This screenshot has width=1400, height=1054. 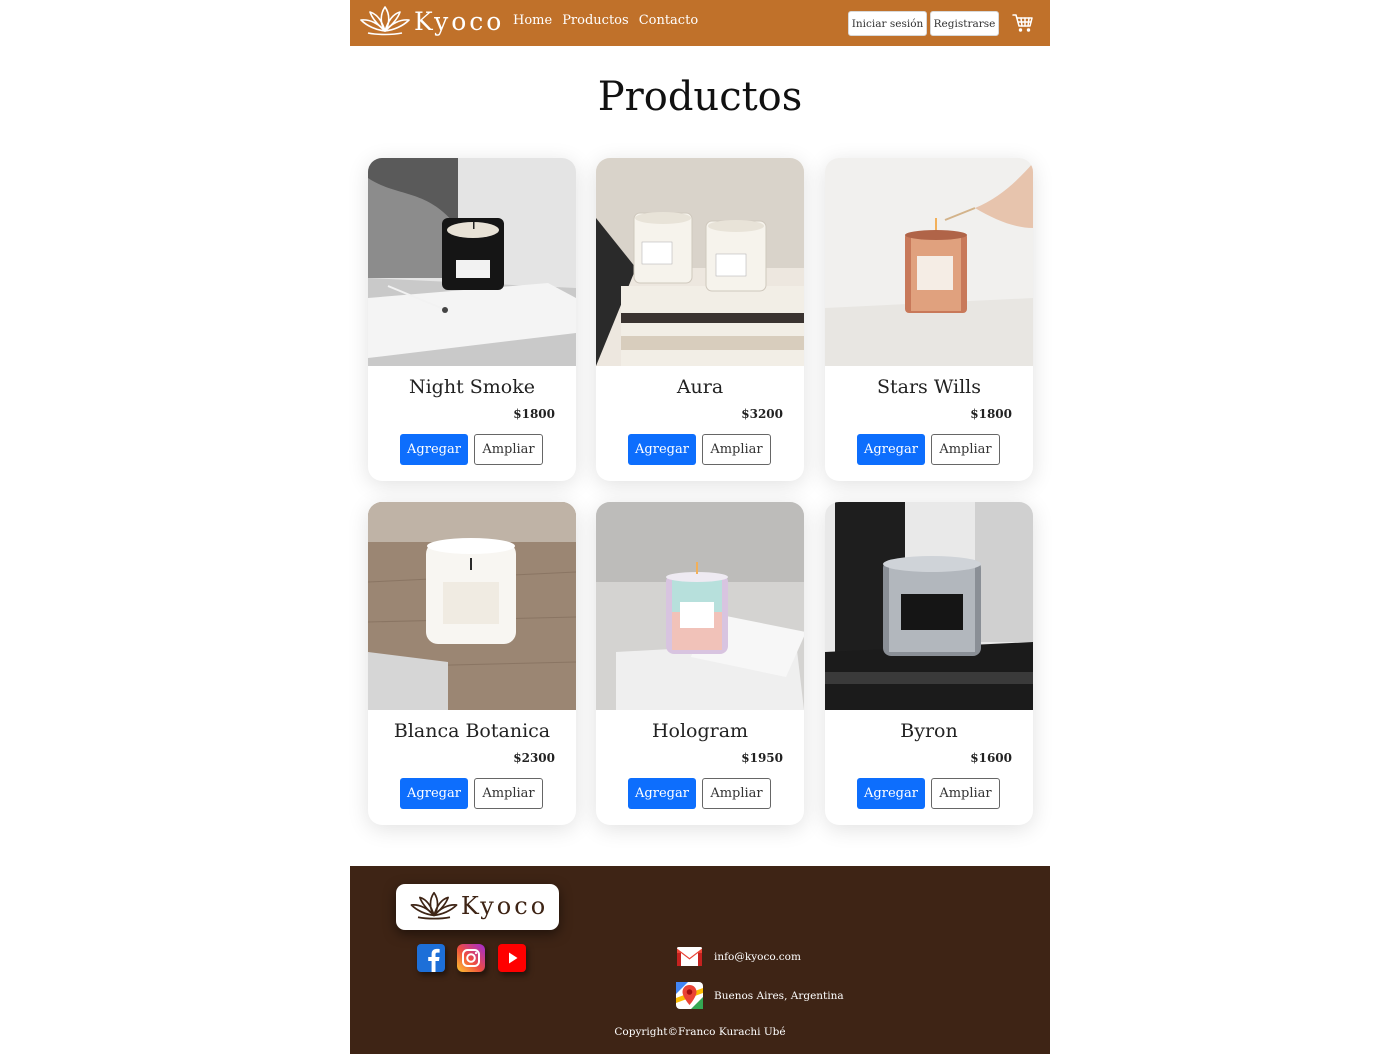 I want to click on footer-brand-name: Kyoco, so click(x=504, y=905).